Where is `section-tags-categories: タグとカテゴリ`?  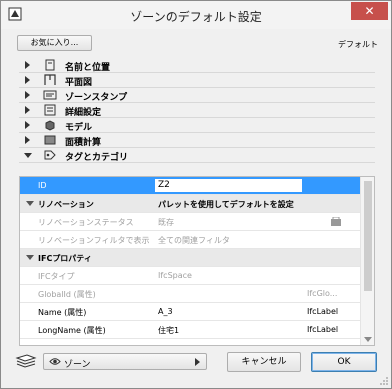
section-tags-categories: タグとカテゴリ is located at coordinates (197, 155).